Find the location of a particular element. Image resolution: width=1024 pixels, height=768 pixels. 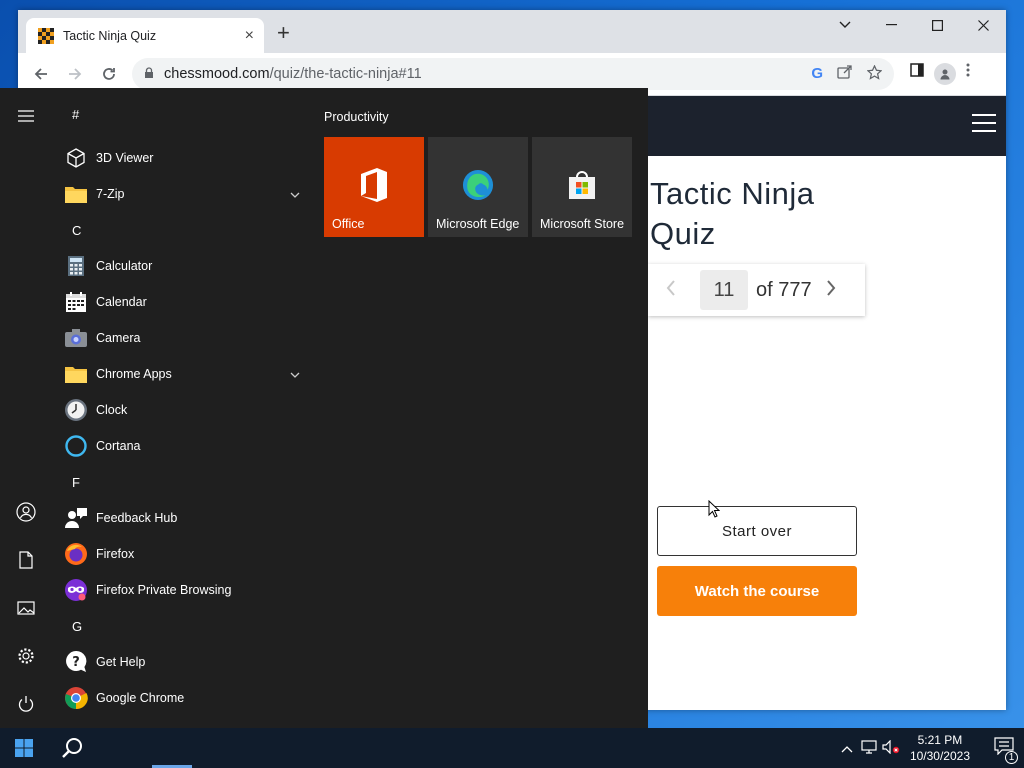

app-feedback-hub: Feedback Hub is located at coordinates (181, 518).